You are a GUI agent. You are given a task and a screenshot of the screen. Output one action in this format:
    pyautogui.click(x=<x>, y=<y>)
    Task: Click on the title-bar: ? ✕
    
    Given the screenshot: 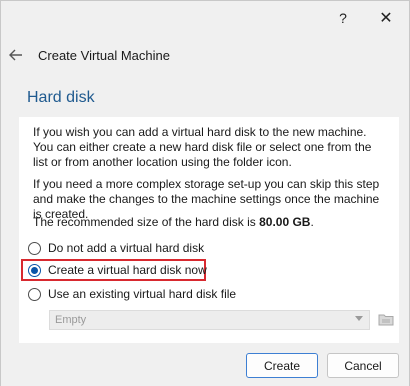 What is the action you would take?
    pyautogui.click(x=205, y=18)
    